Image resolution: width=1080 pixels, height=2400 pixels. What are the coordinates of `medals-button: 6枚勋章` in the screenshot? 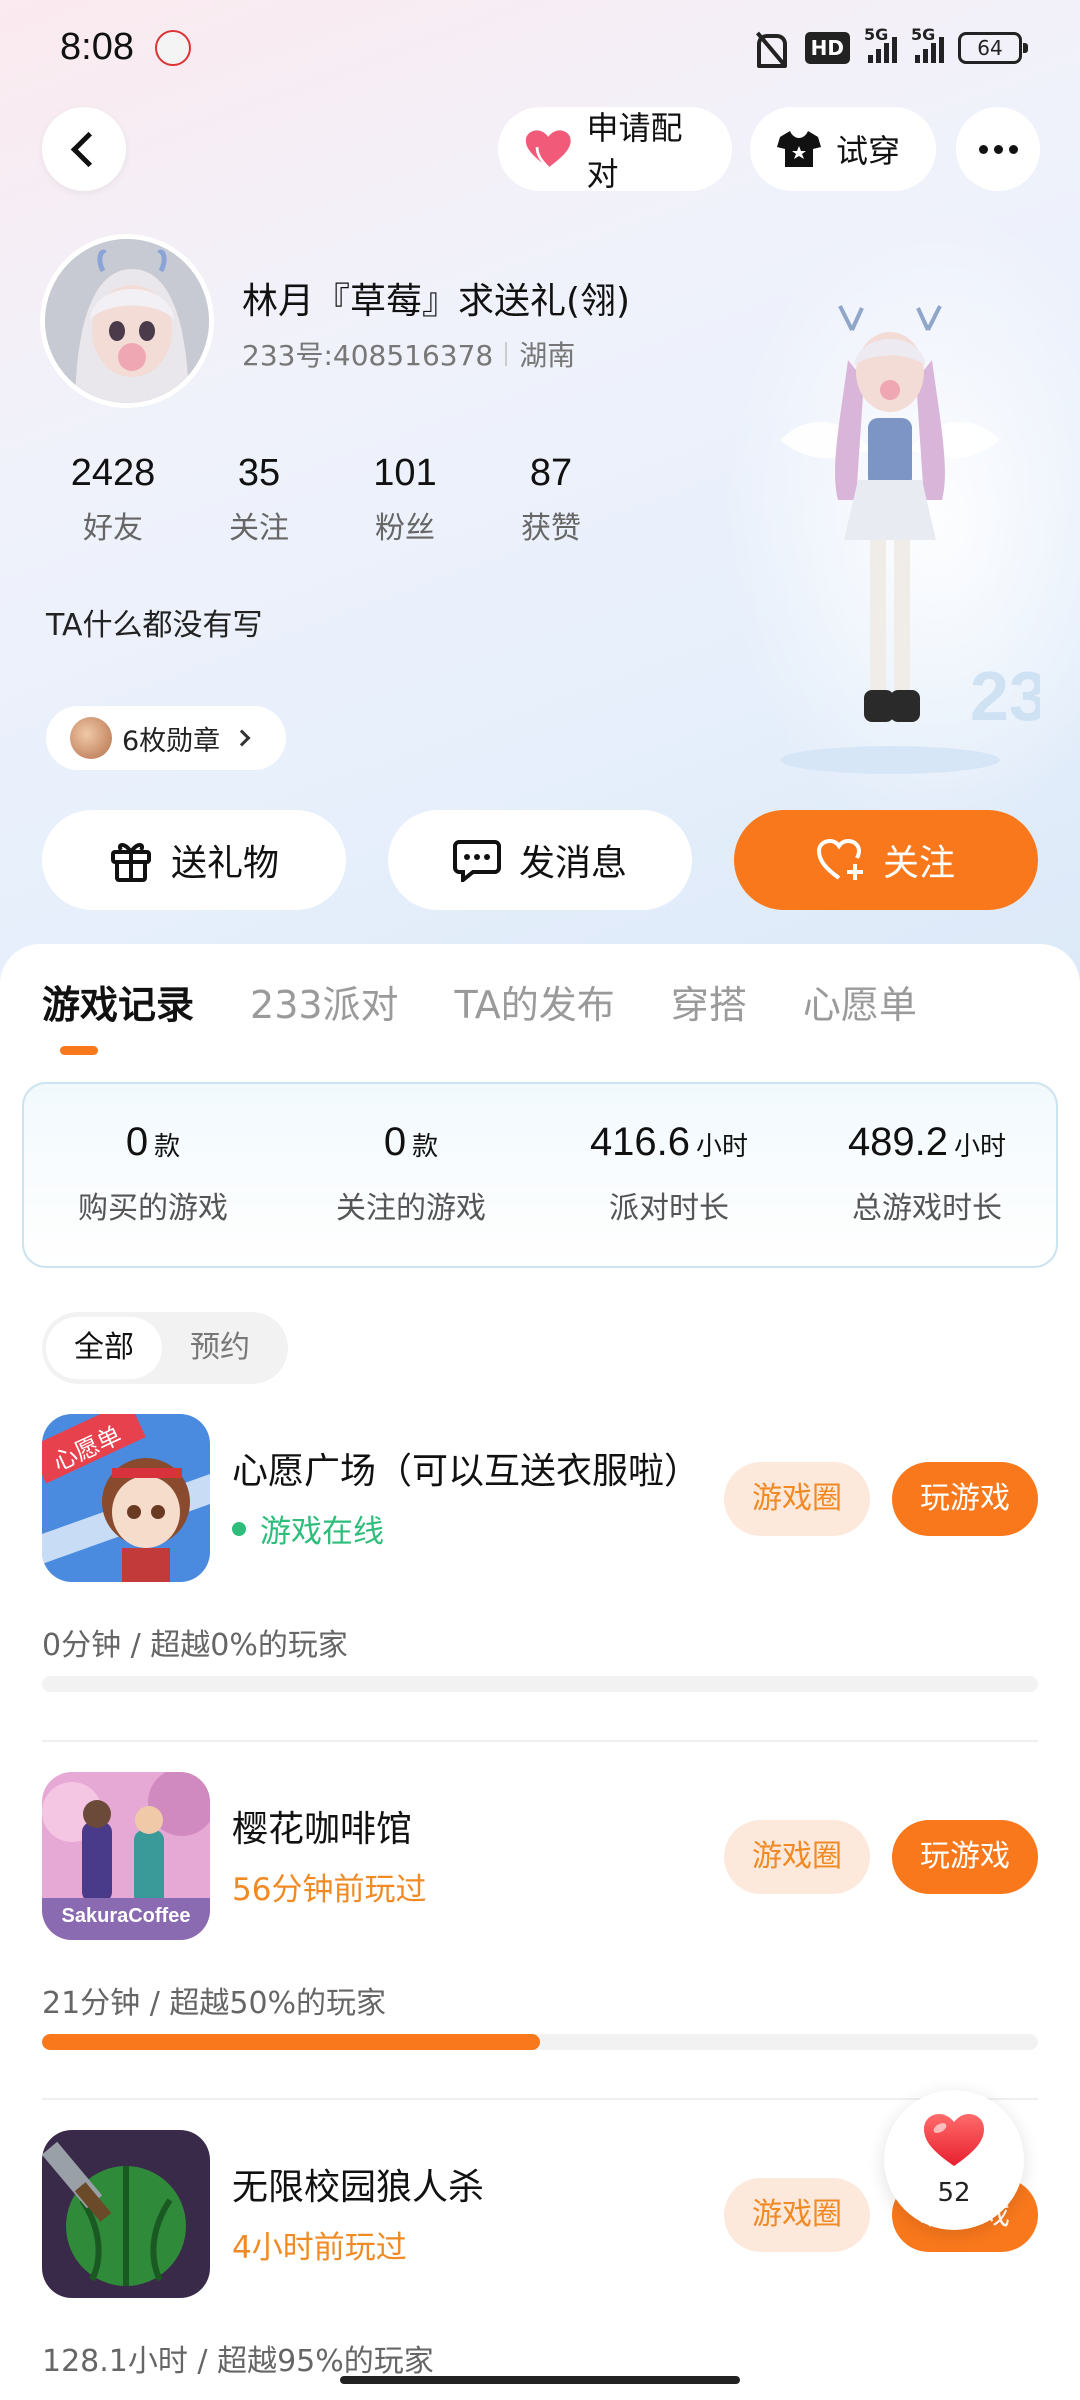 It's located at (166, 738).